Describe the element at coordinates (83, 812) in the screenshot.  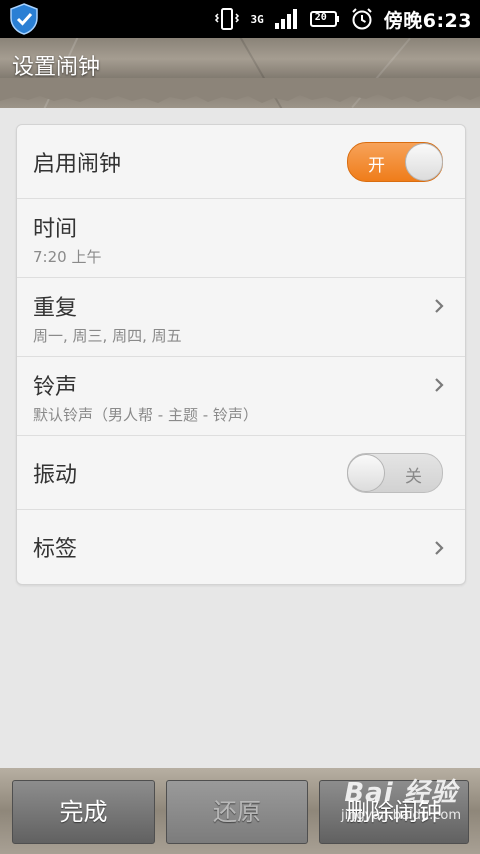
I see `done-button: 完成` at that location.